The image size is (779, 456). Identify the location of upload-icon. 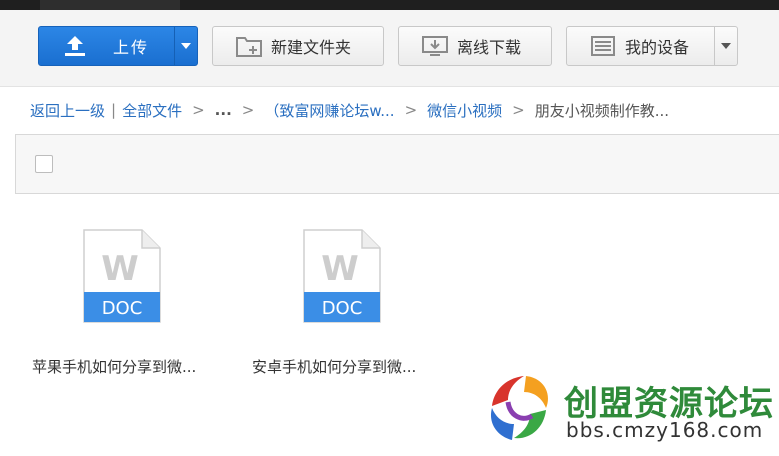
(75, 46).